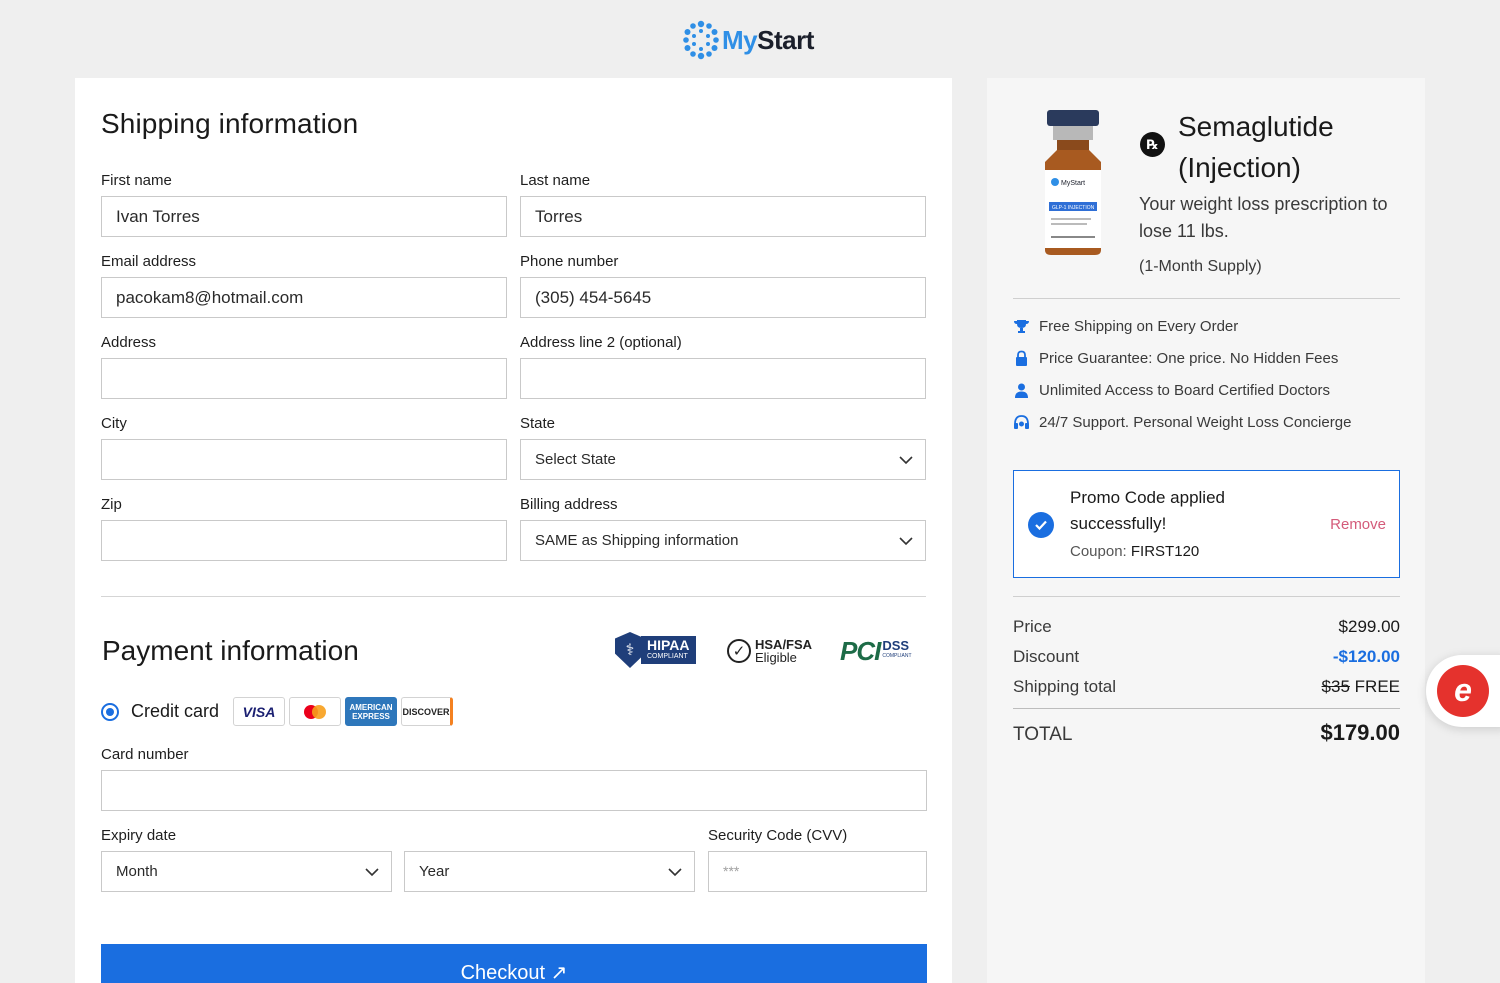 Image resolution: width=1500 pixels, height=983 pixels. What do you see at coordinates (1206, 687) in the screenshot?
I see `shipping-total-row: Shipping total $35 FREE` at bounding box center [1206, 687].